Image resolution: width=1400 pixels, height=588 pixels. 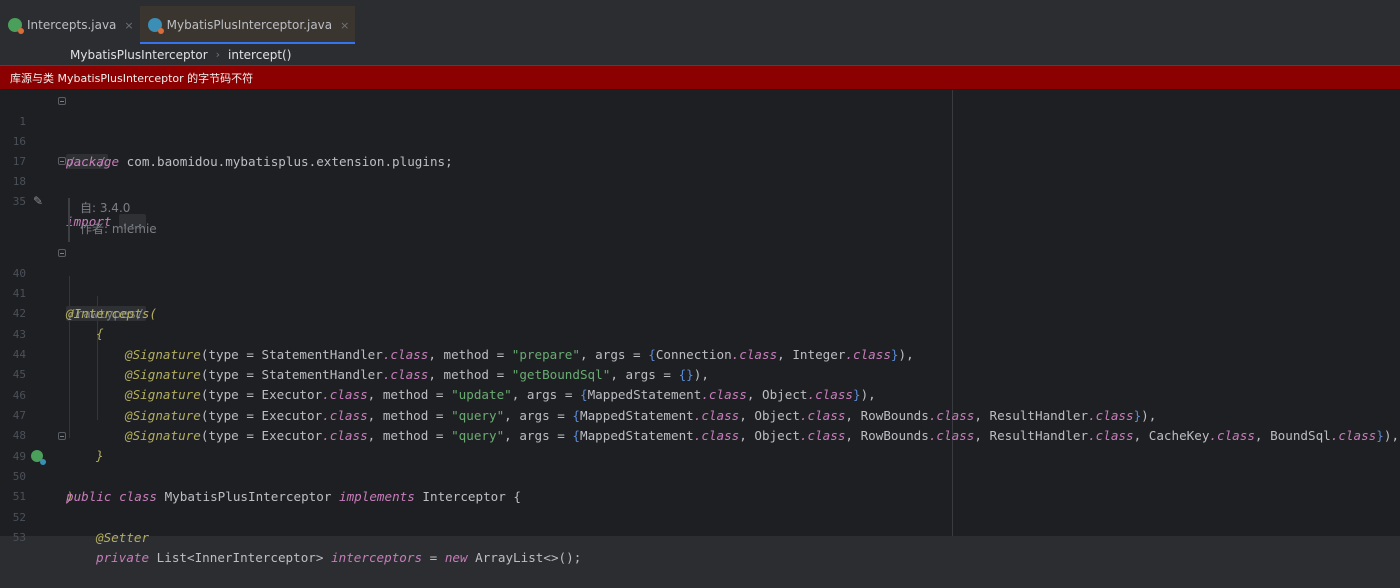 I want to click on code-line: 51, so click(x=700, y=485).